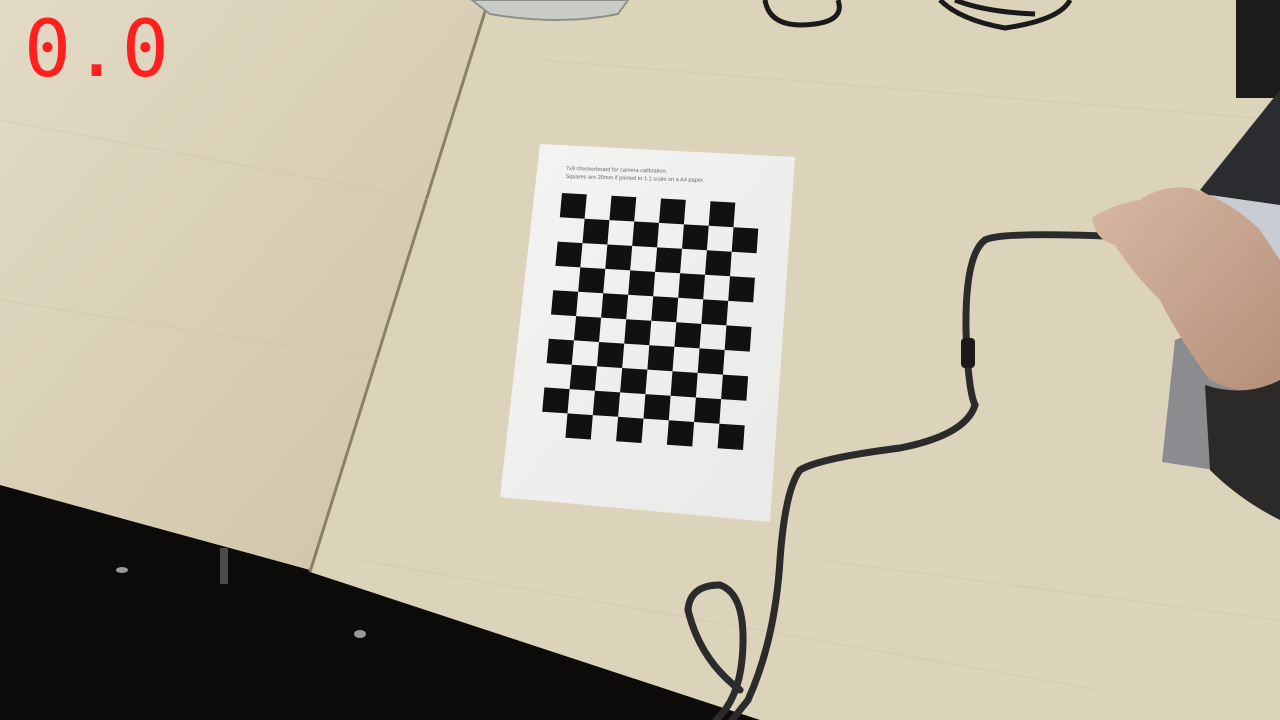 The width and height of the screenshot is (1280, 720). I want to click on overlay-value-label: 0.0, so click(97, 50).